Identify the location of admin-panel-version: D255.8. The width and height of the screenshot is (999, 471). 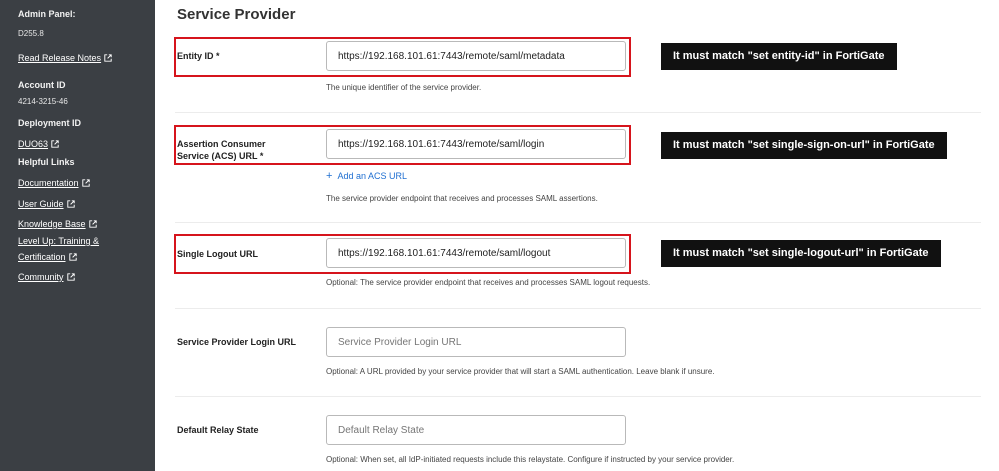
(31, 33).